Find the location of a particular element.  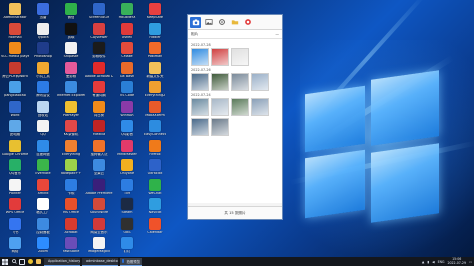

image-icon is located at coordinates (208, 22).